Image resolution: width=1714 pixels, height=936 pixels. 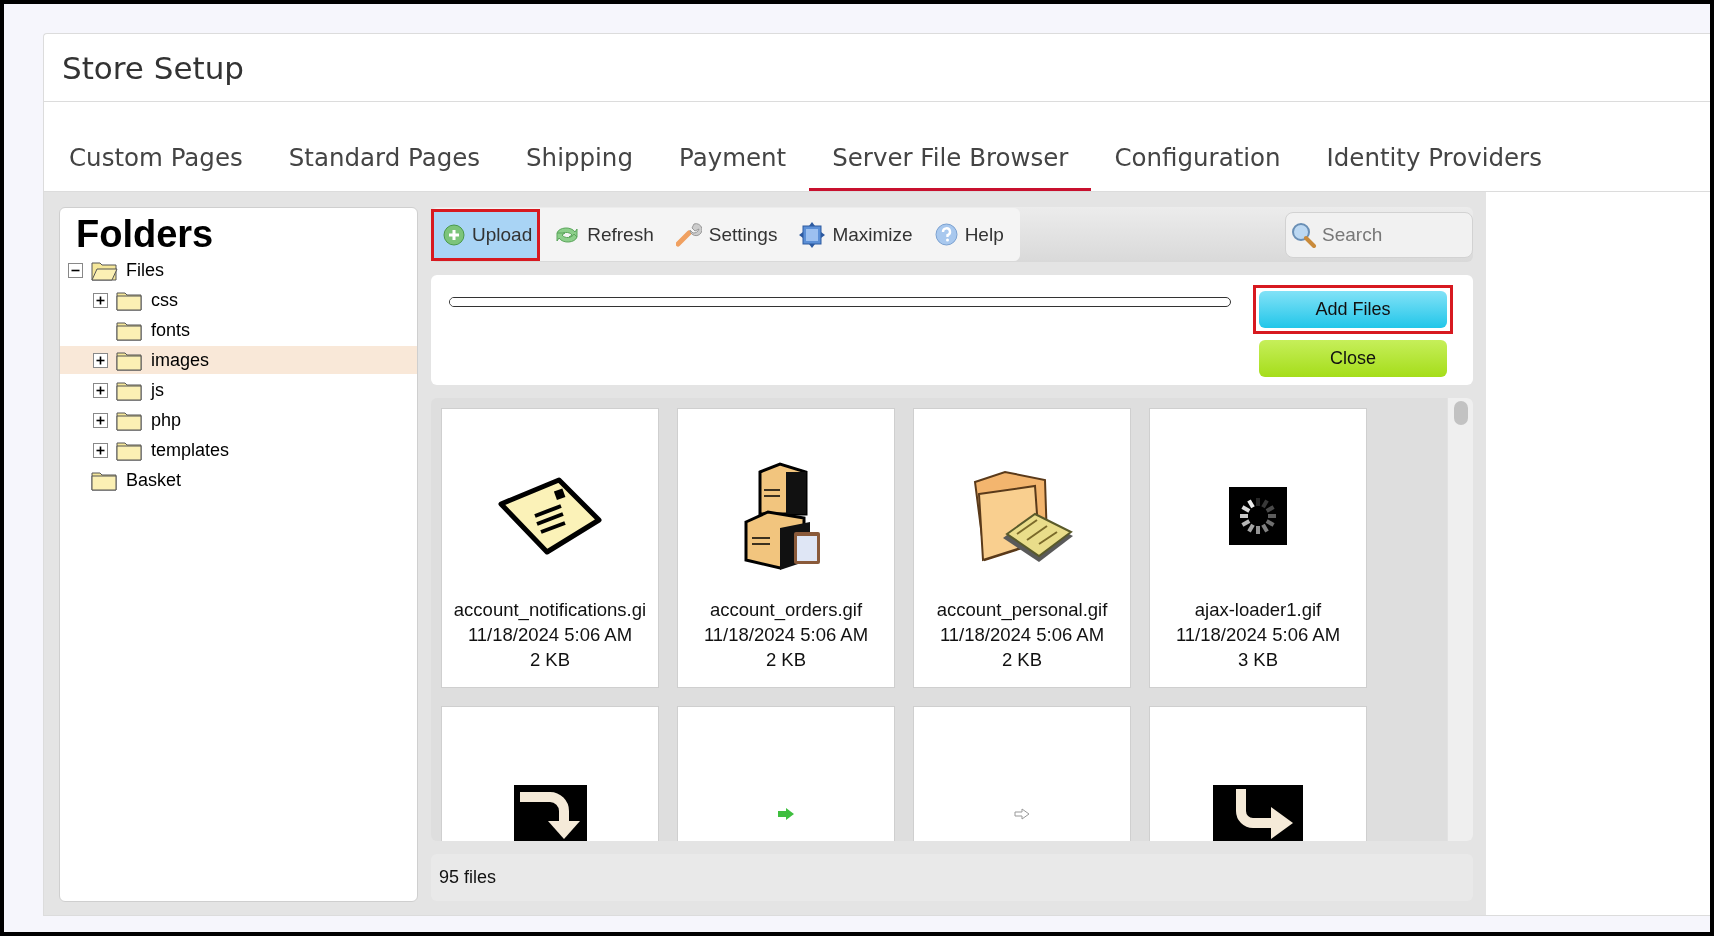 What do you see at coordinates (156, 167) in the screenshot?
I see `tab: Custom Pages` at bounding box center [156, 167].